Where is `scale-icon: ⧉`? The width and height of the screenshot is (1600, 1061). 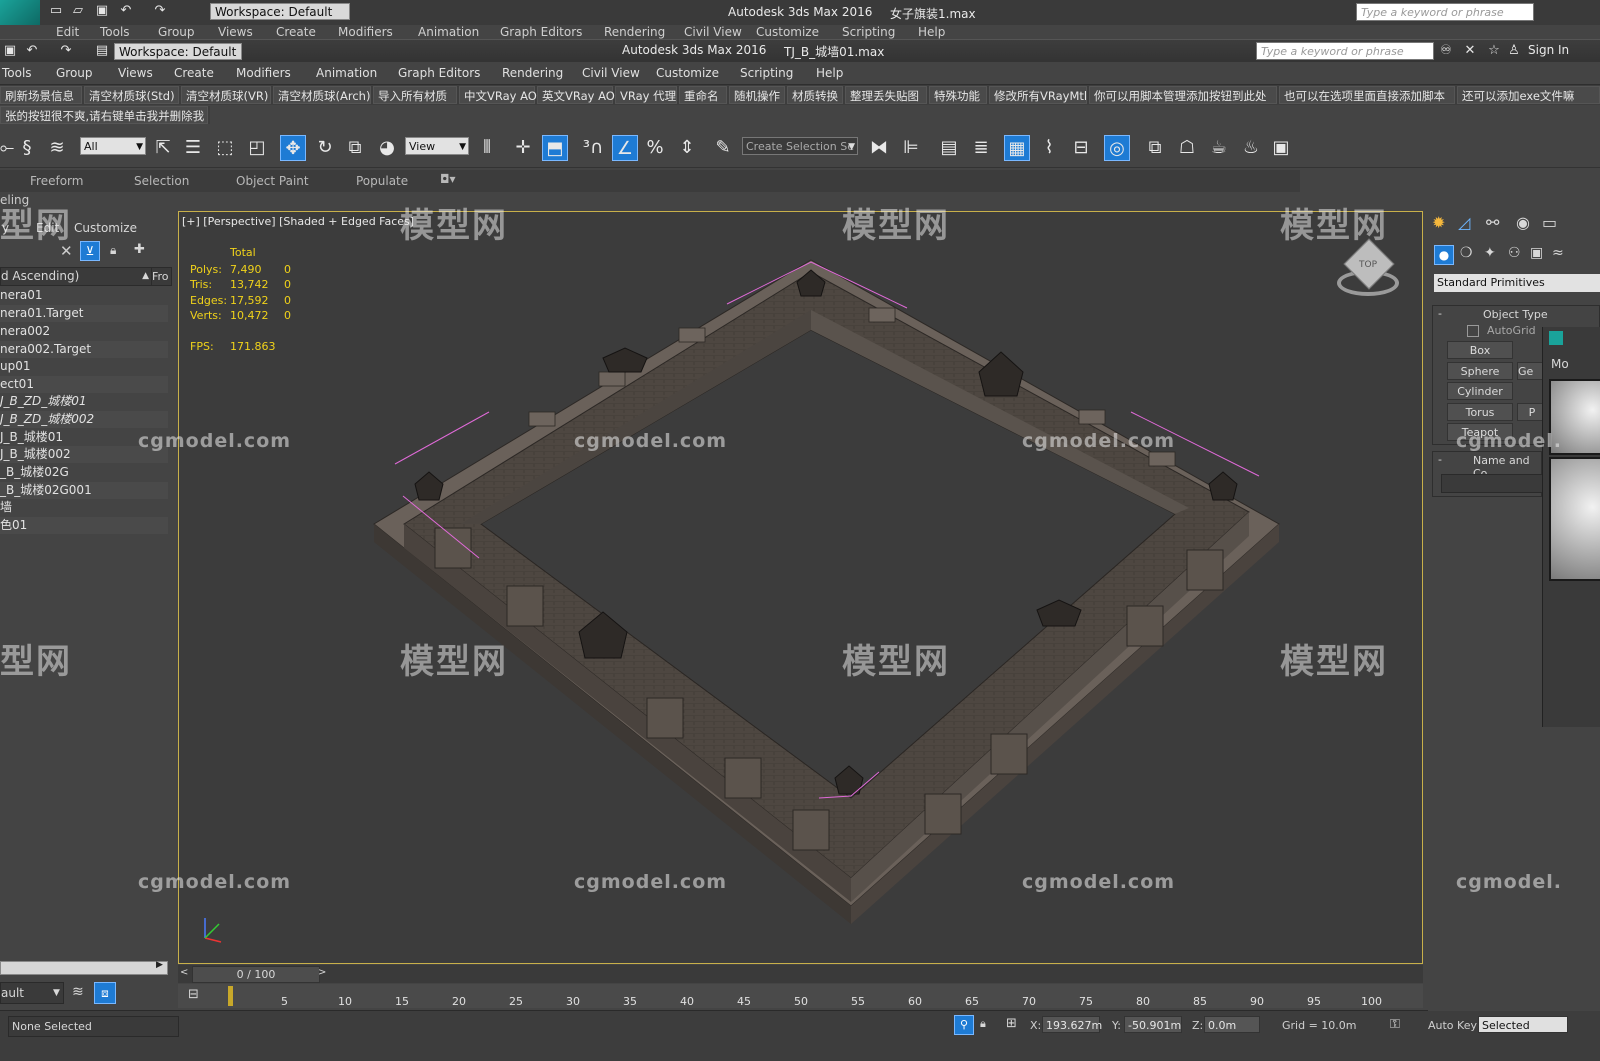
scale-icon: ⧉ is located at coordinates (355, 148).